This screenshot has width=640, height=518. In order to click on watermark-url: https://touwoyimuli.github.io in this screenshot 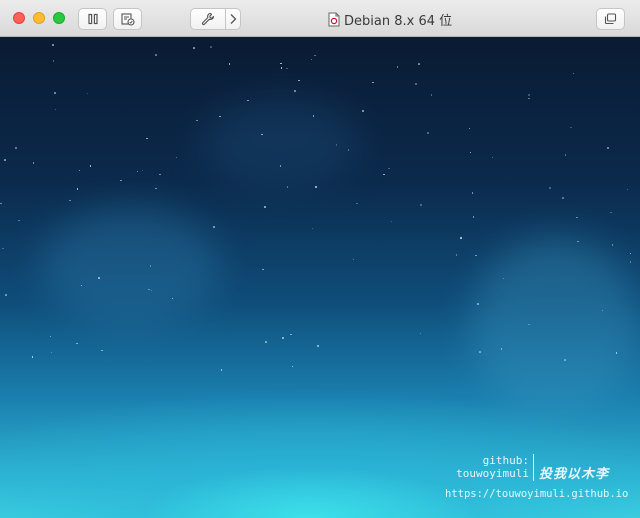, I will do `click(537, 494)`.